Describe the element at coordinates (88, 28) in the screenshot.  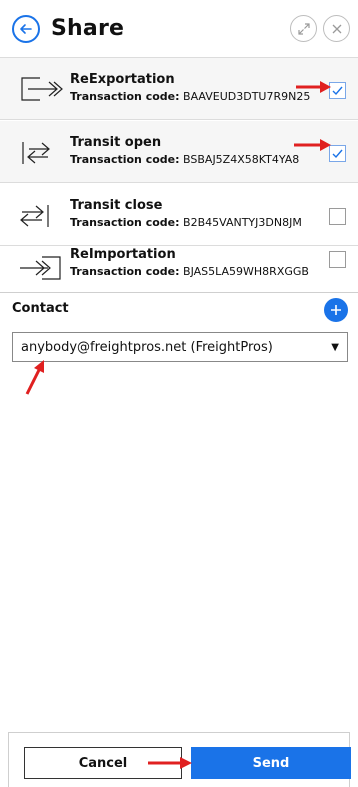
I see `page-title: Share` at that location.